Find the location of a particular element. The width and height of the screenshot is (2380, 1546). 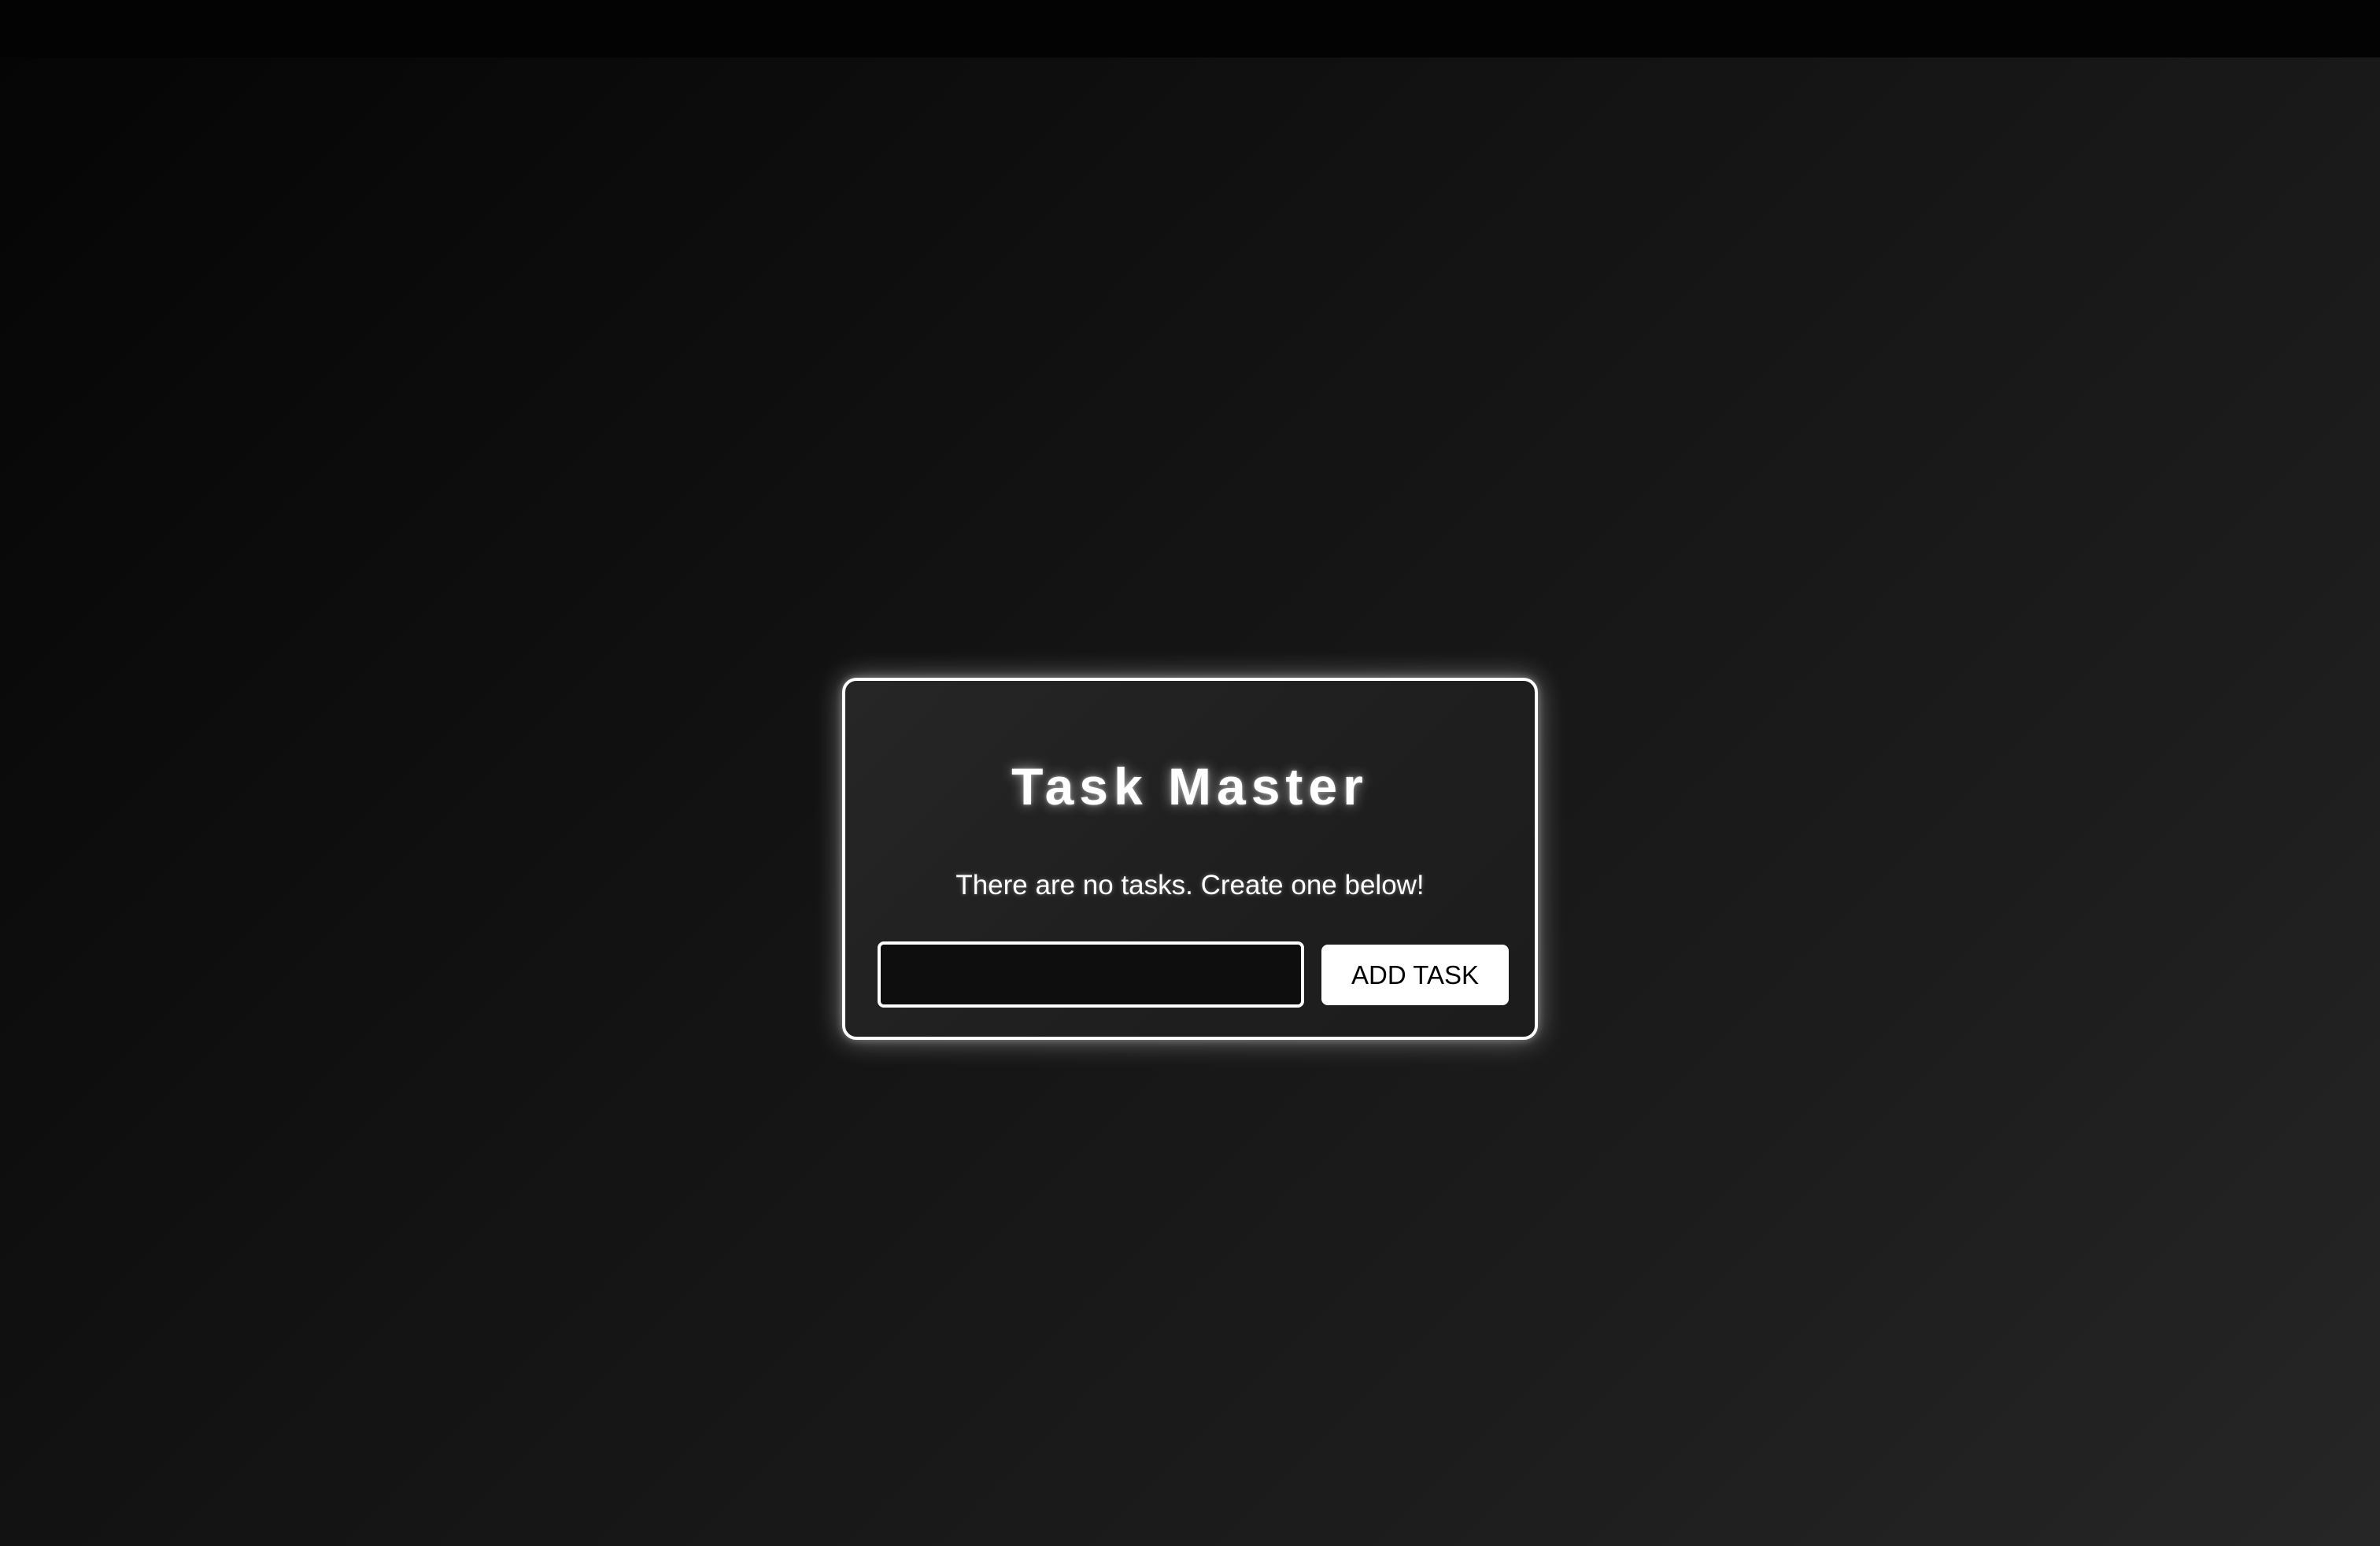

app-title: Task Master is located at coordinates (1190, 786).